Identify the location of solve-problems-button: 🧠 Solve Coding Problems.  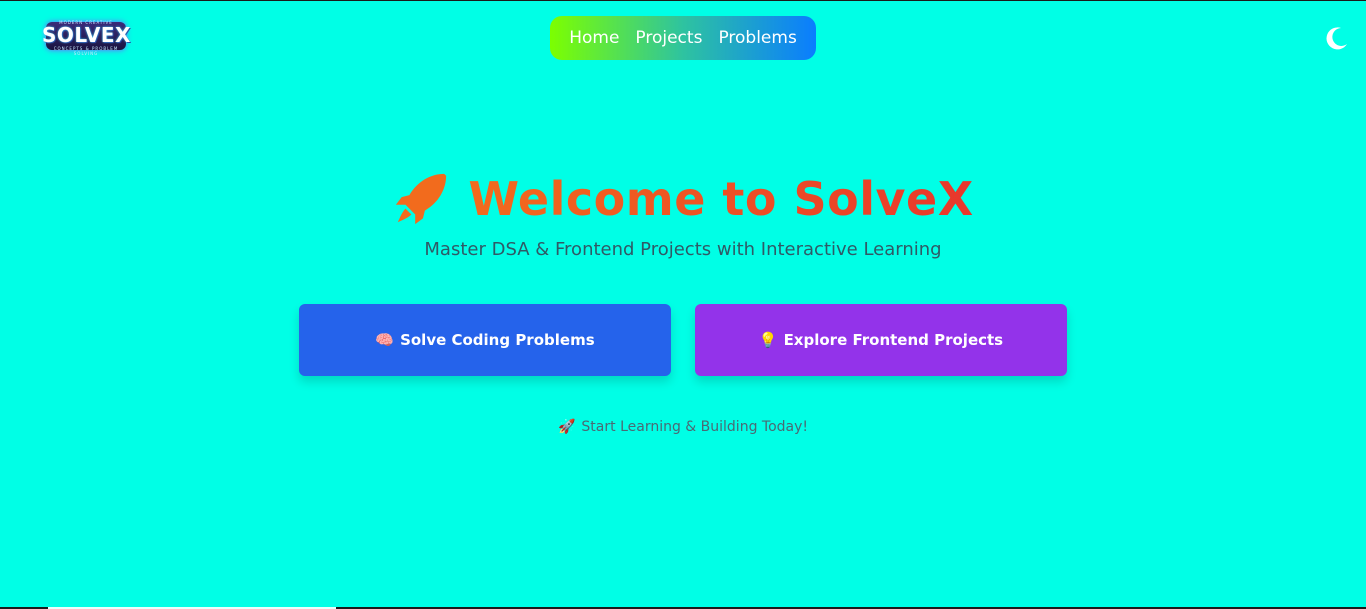
(485, 340).